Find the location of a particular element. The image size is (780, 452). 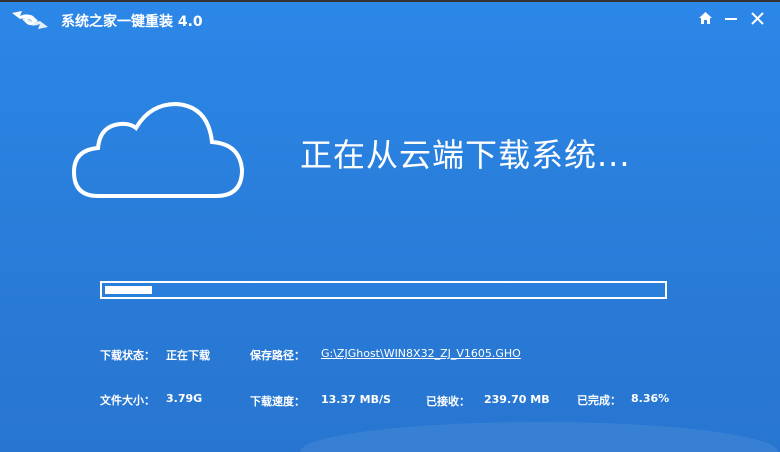

size-label: 文件大小： is located at coordinates (127, 400).